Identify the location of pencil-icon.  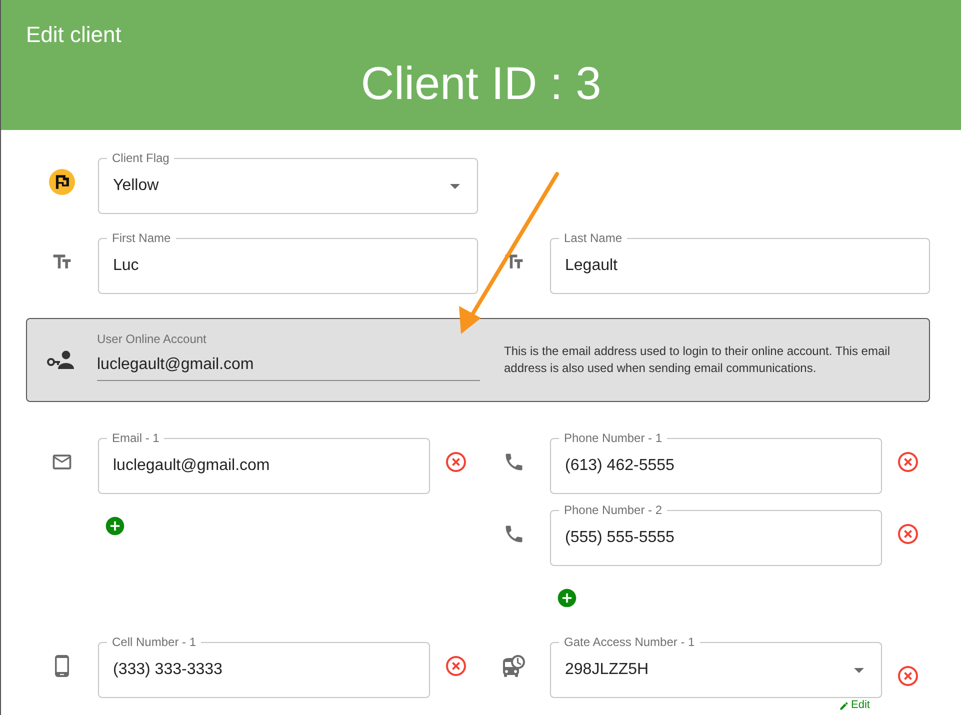
(844, 705).